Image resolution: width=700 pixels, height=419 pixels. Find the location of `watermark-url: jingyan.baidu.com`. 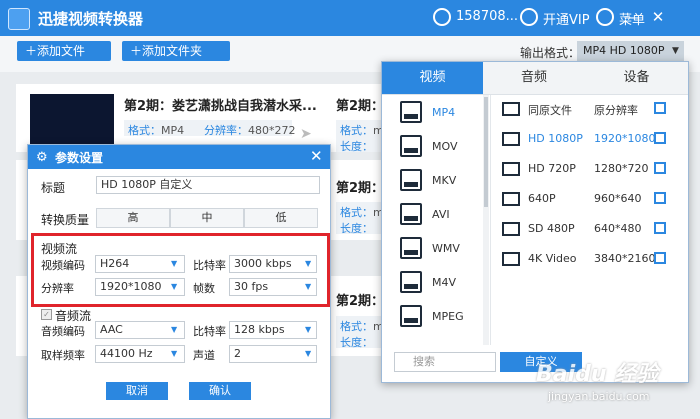

watermark-url: jingyan.baidu.com is located at coordinates (599, 396).